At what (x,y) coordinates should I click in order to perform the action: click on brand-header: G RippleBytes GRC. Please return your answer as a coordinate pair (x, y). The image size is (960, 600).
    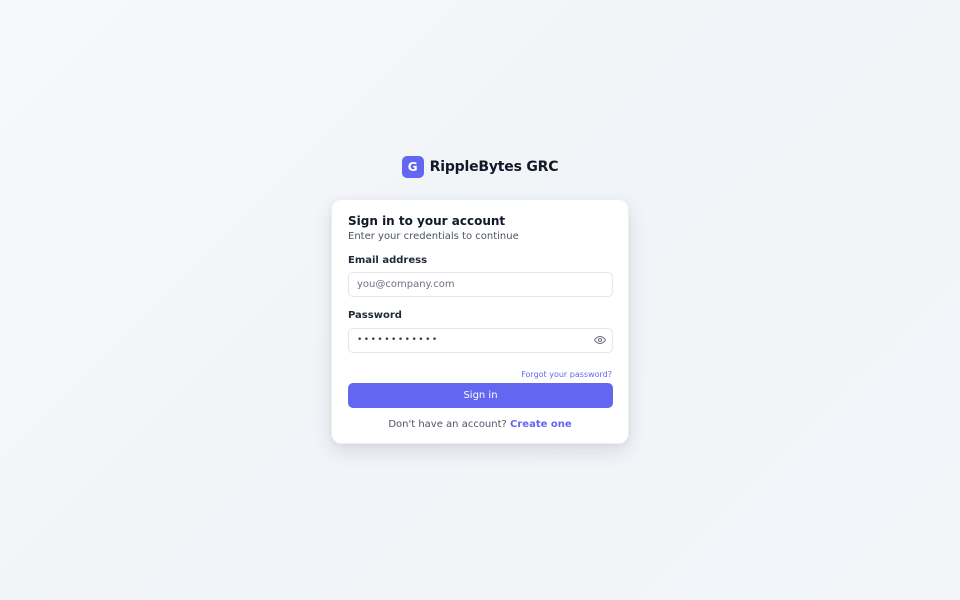
    Looking at the image, I should click on (480, 167).